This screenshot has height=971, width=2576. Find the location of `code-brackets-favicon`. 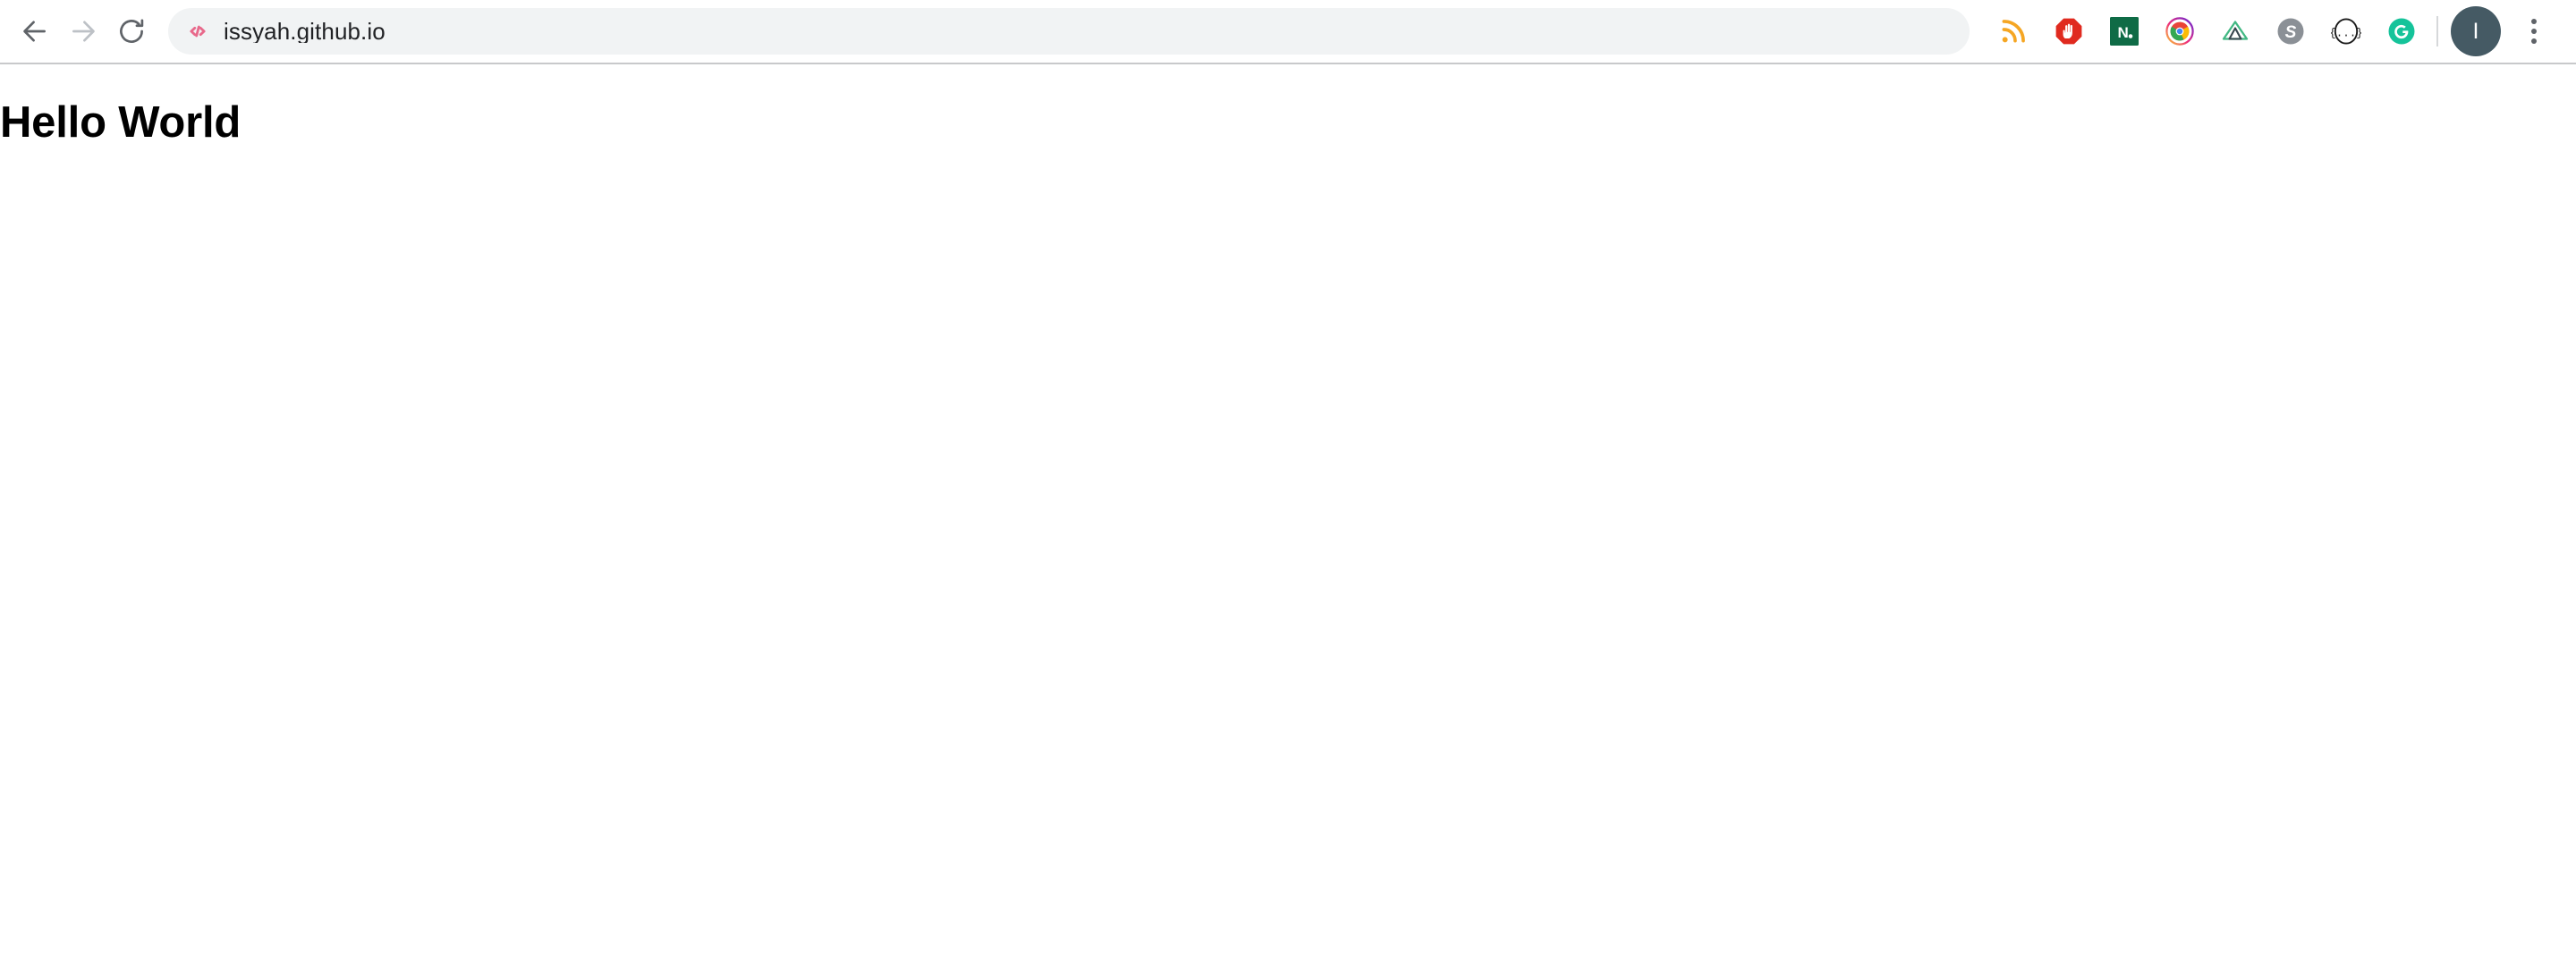

code-brackets-favicon is located at coordinates (197, 32).